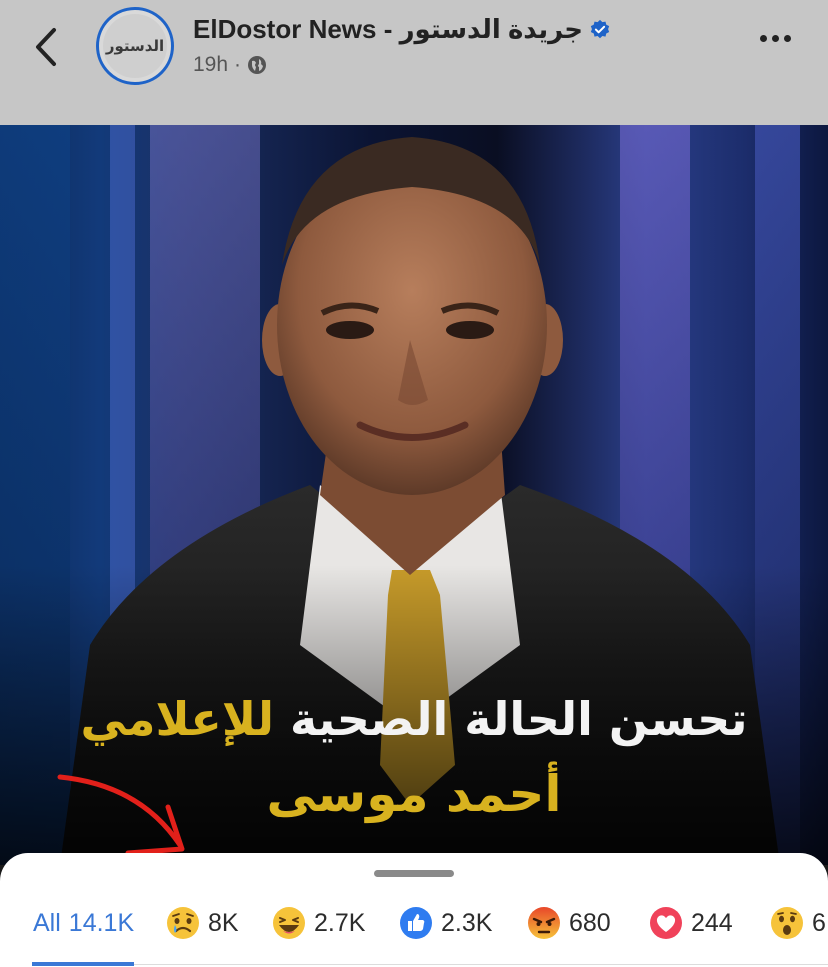 This screenshot has width=828, height=967. What do you see at coordinates (230, 65) in the screenshot?
I see `post-meta: 19h ·` at bounding box center [230, 65].